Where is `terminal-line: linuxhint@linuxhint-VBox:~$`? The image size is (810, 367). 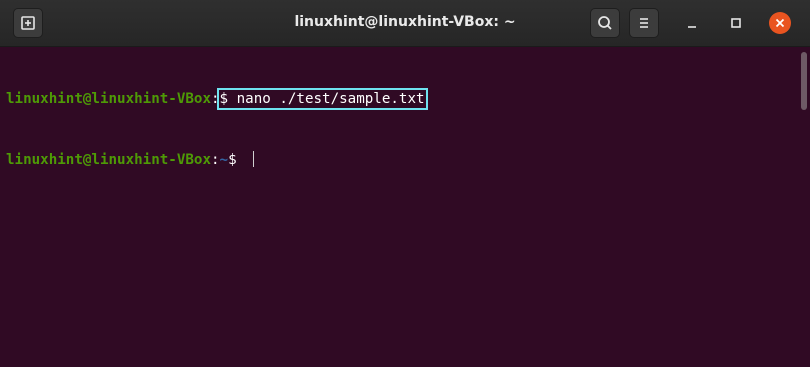
terminal-line: linuxhint@linuxhint-VBox:~$ is located at coordinates (401, 160).